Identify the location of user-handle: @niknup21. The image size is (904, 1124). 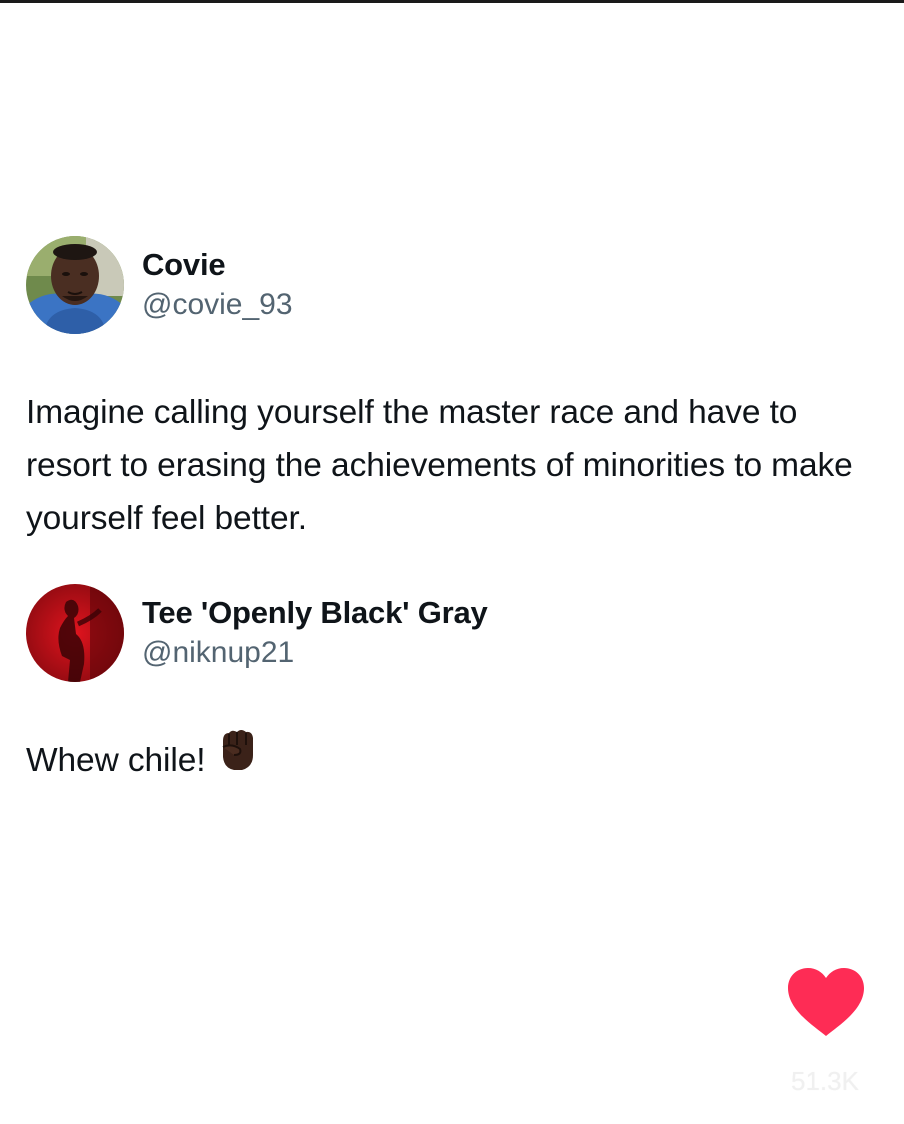
(315, 653).